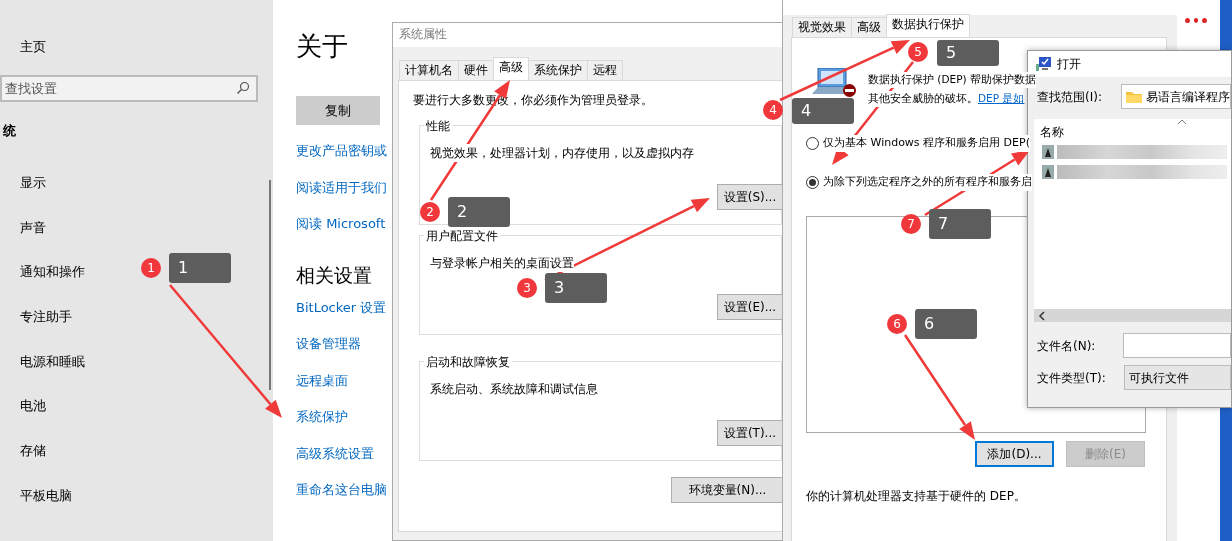  What do you see at coordinates (822, 27) in the screenshot?
I see `tab: 视觉效果` at bounding box center [822, 27].